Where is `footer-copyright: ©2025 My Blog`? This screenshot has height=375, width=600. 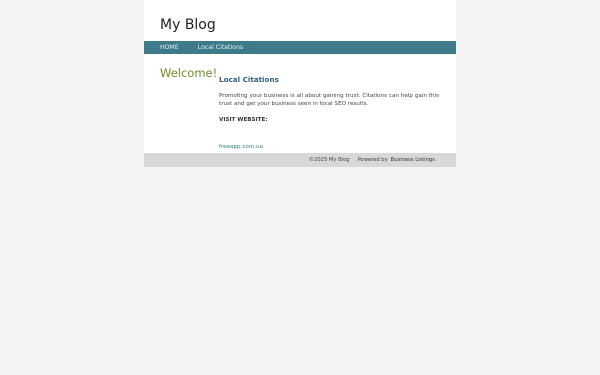 footer-copyright: ©2025 My Blog is located at coordinates (329, 160).